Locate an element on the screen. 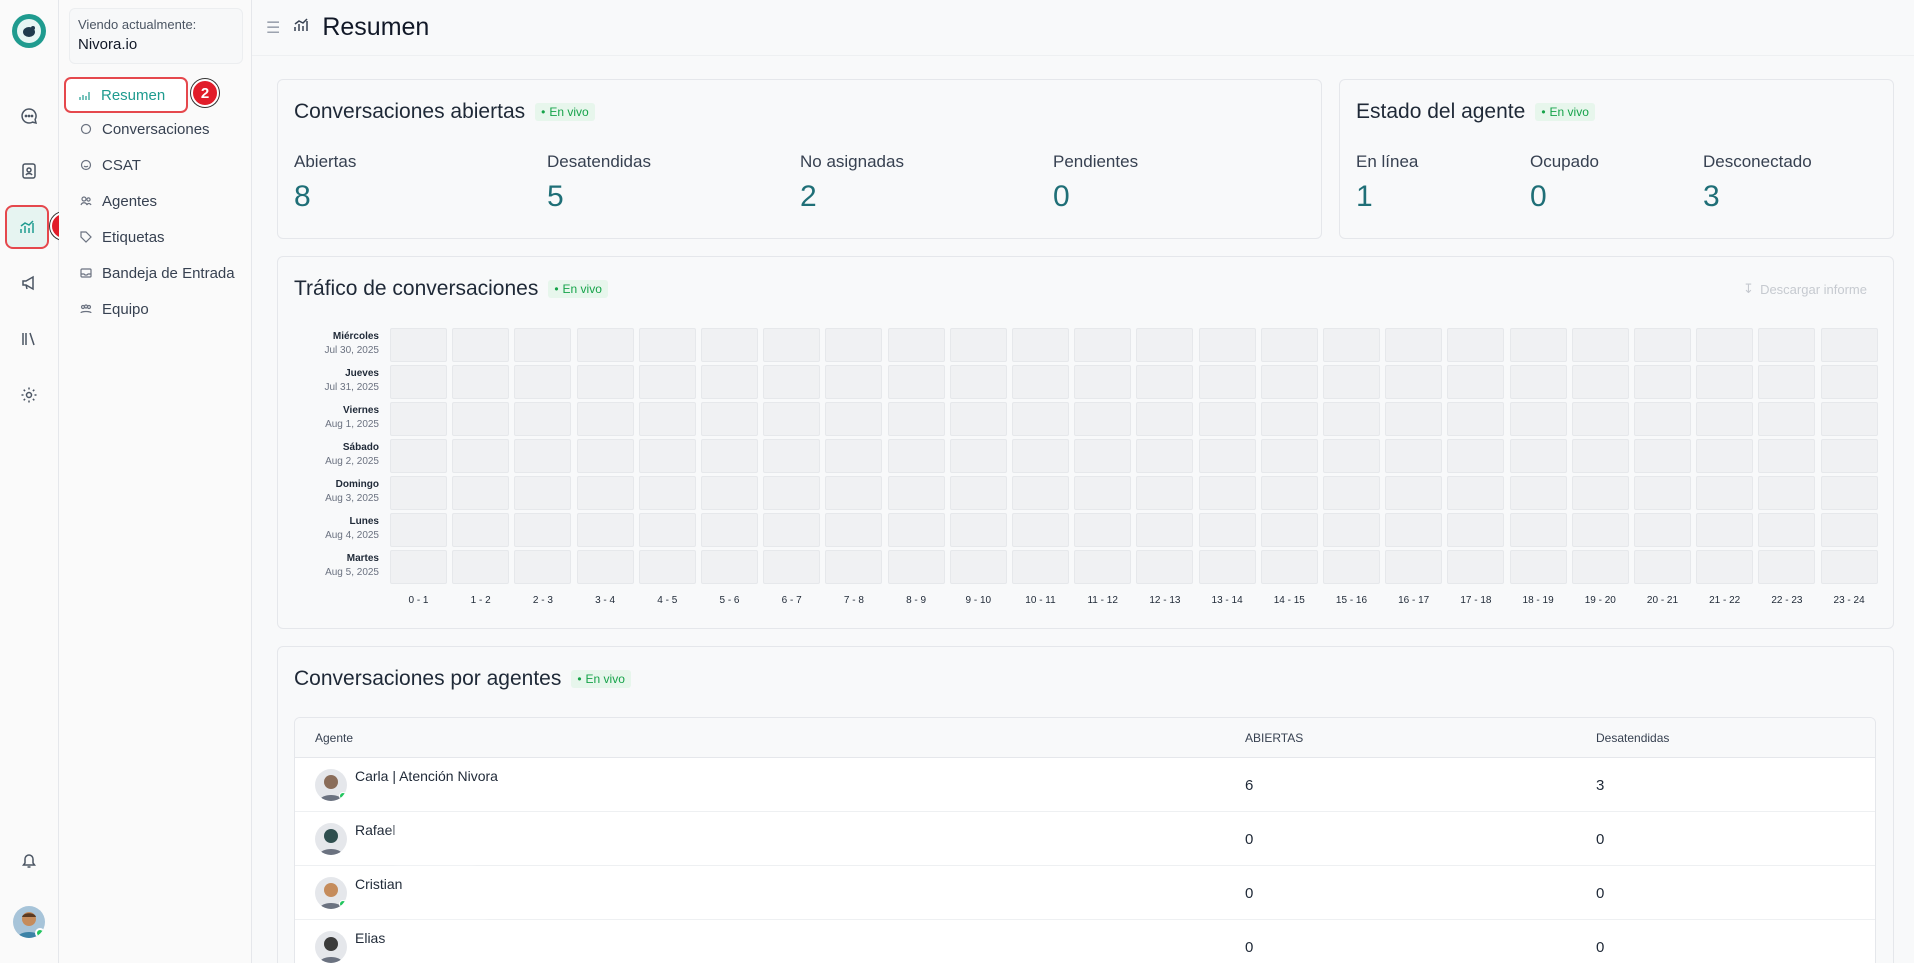 Image resolution: width=1914 pixels, height=963 pixels. col-open: ABIERTAS is located at coordinates (1274, 738).